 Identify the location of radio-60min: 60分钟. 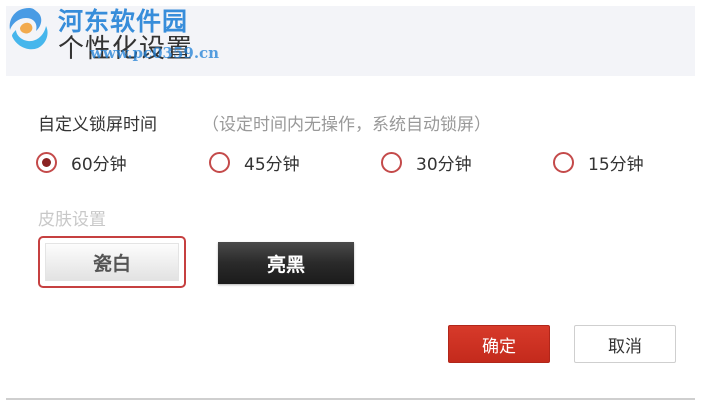
(81, 162).